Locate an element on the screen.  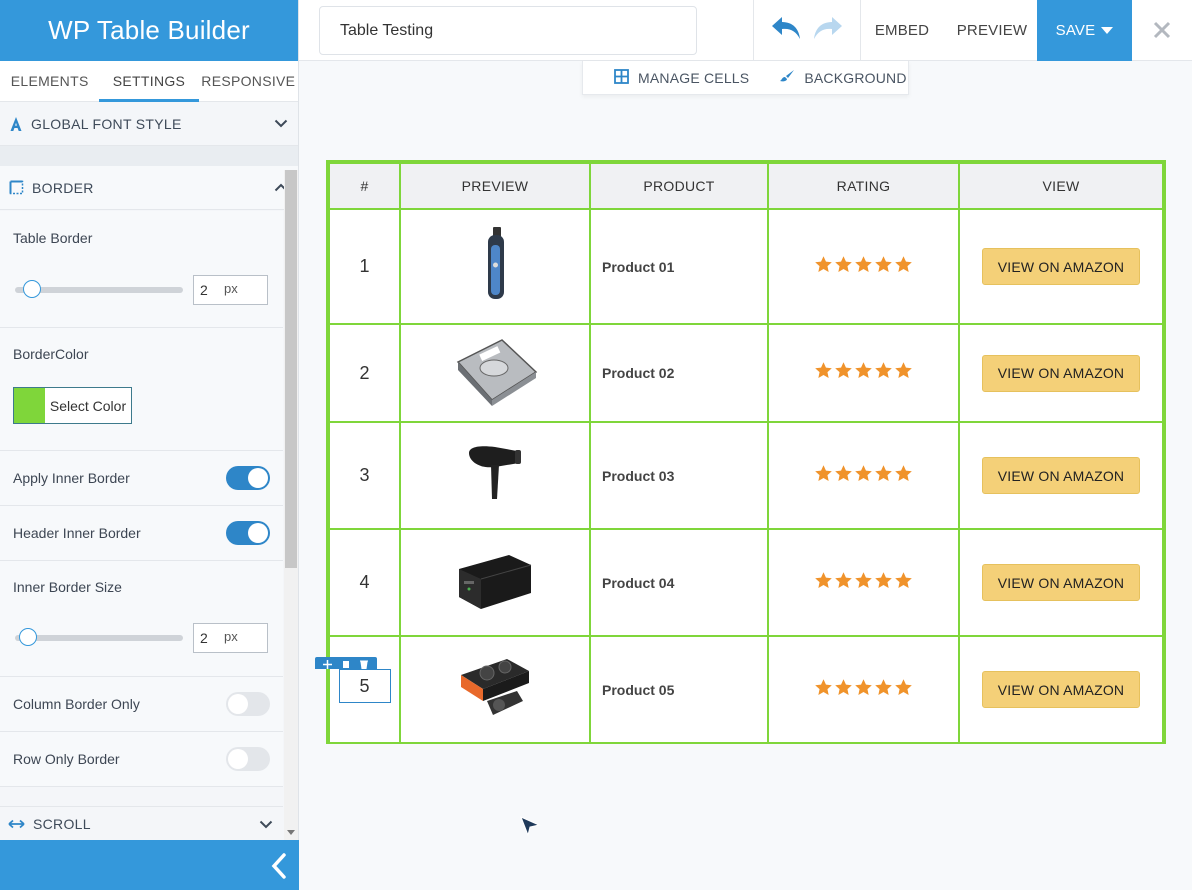
manage-cells-button: MANAGE CELLS is located at coordinates (681, 77).